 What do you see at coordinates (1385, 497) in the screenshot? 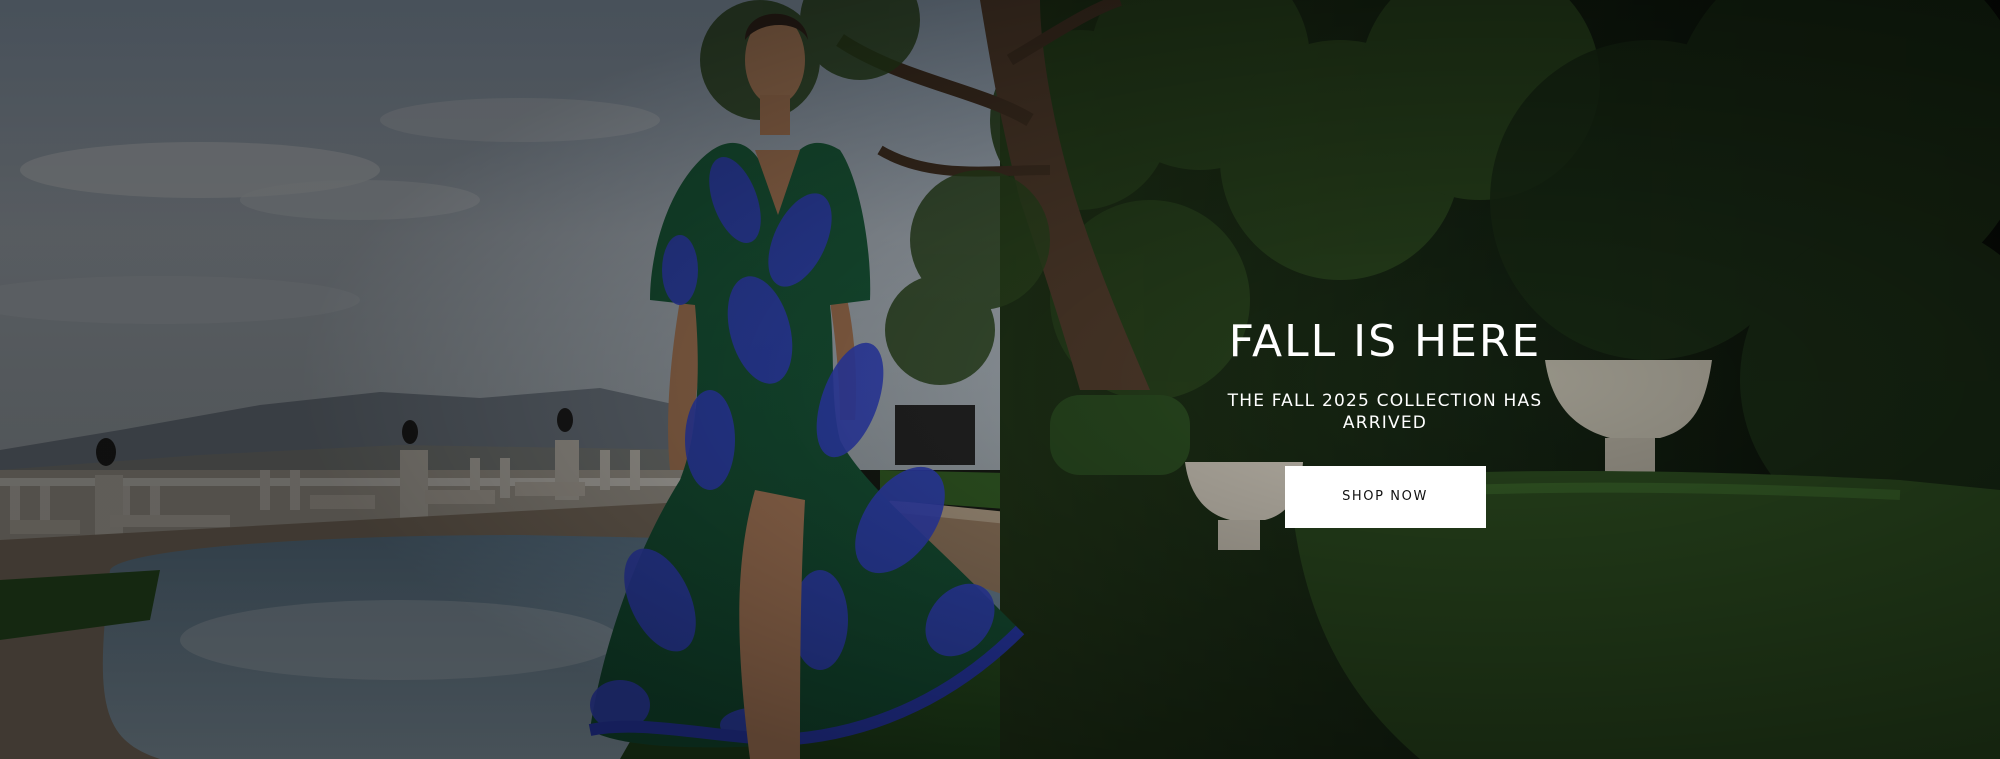
I see `shop-now-button: SHOP NOW` at bounding box center [1385, 497].